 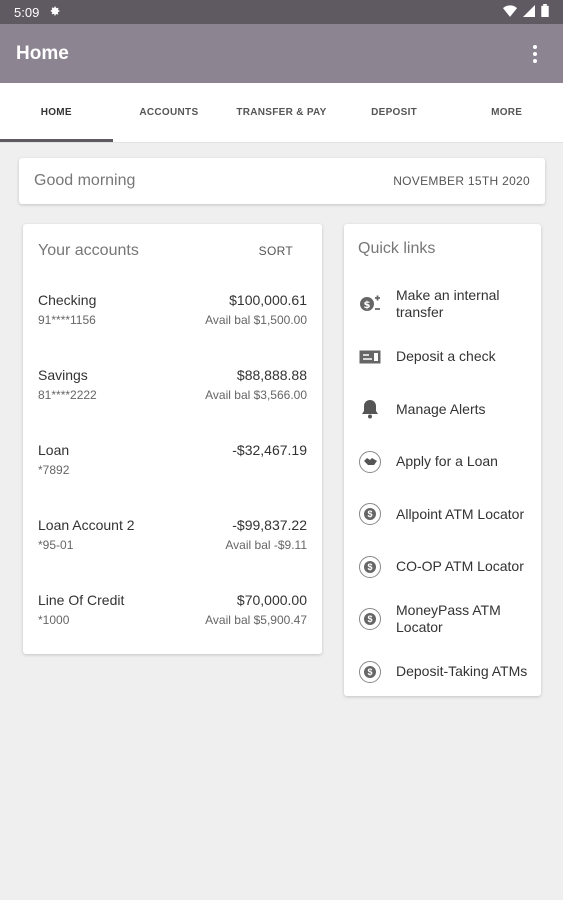 I want to click on account-balance: $70,000.00, so click(x=271, y=600).